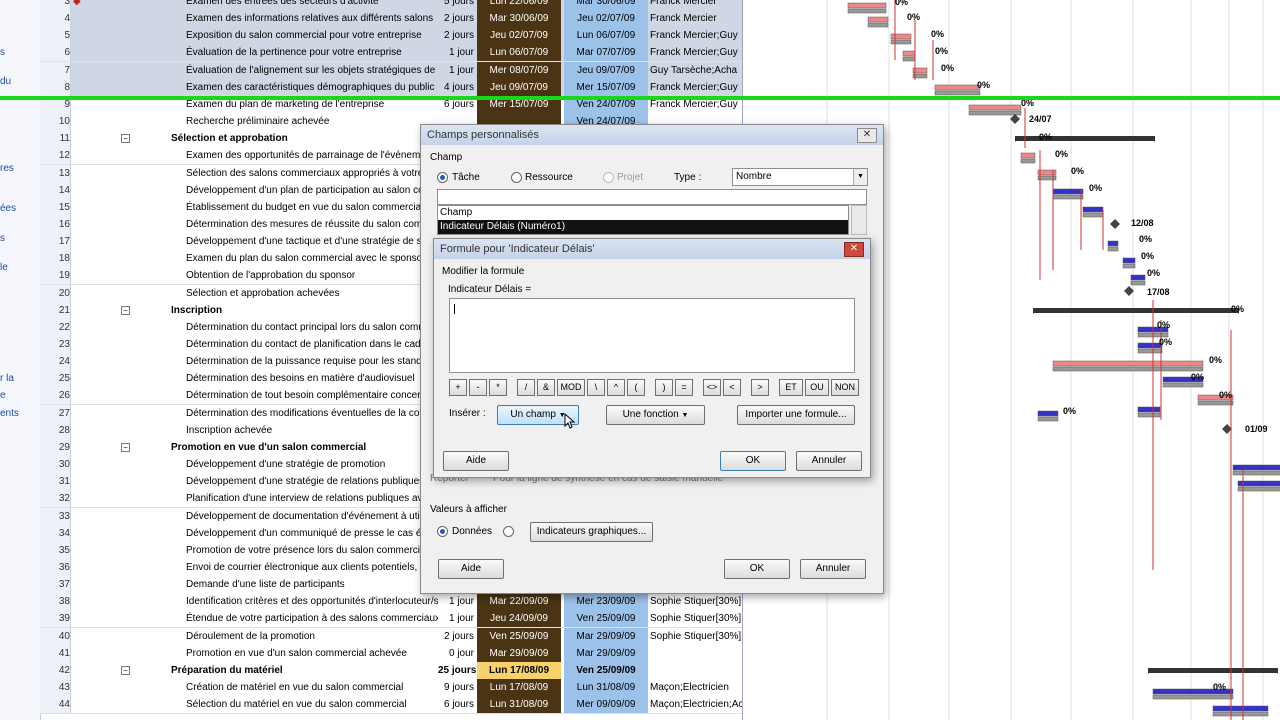 The height and width of the screenshot is (720, 1280). I want to click on field-list: Champ Indicateur Délais (Numéro1), so click(643, 220).